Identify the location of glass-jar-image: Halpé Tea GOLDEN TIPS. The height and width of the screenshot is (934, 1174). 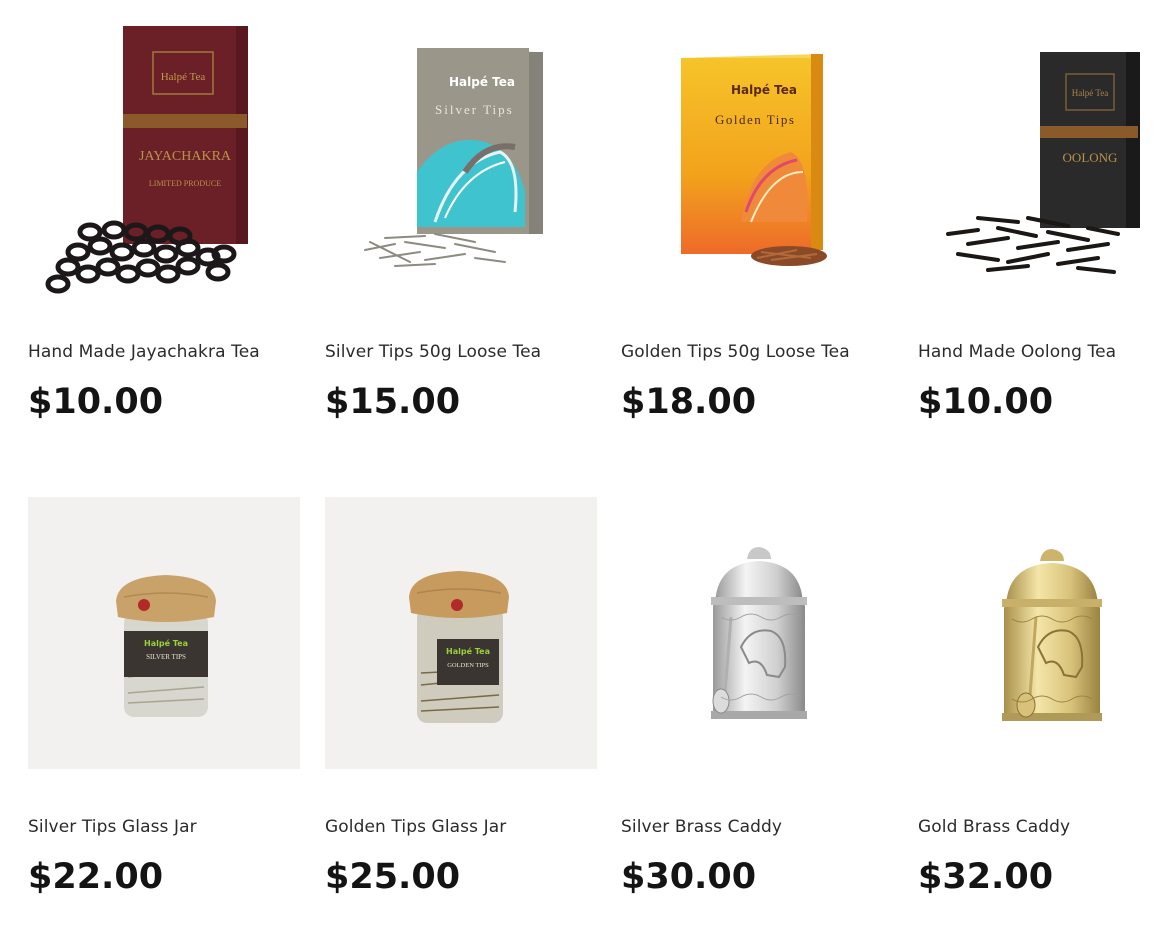
(459, 647).